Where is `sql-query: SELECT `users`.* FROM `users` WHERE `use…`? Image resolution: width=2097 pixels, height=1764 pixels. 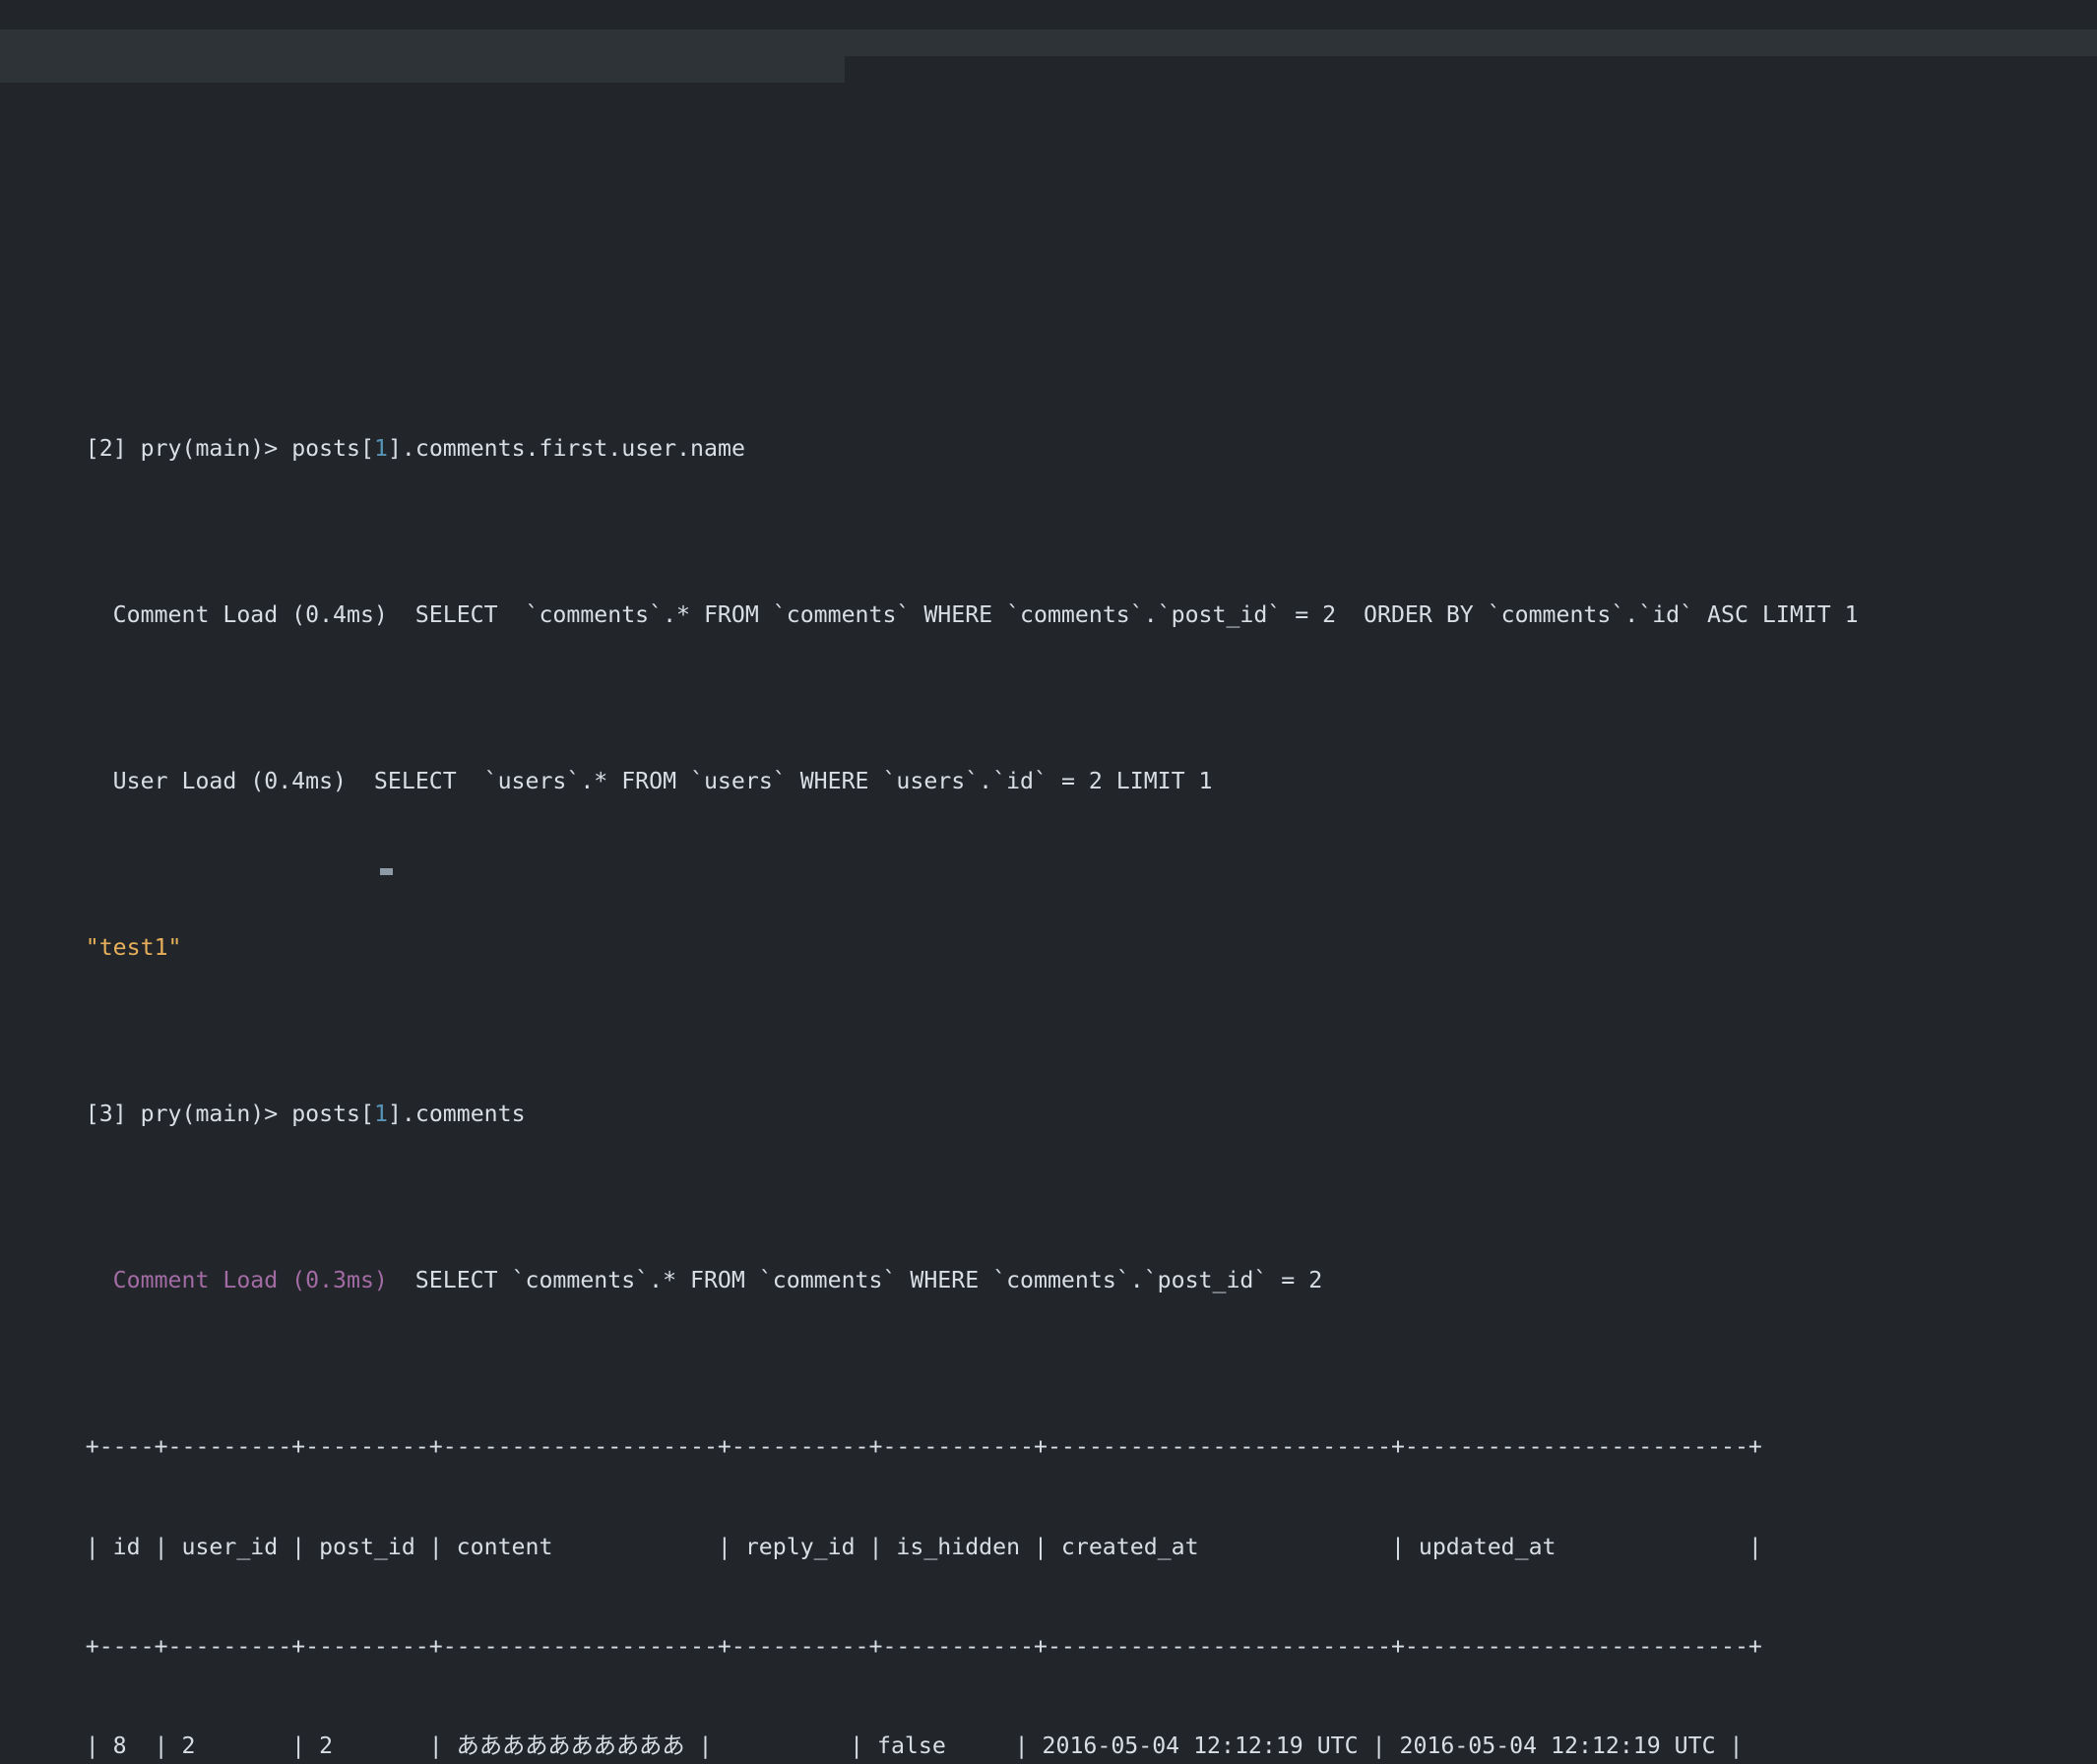 sql-query: SELECT `users`.* FROM `users` WHERE `use… is located at coordinates (780, 781).